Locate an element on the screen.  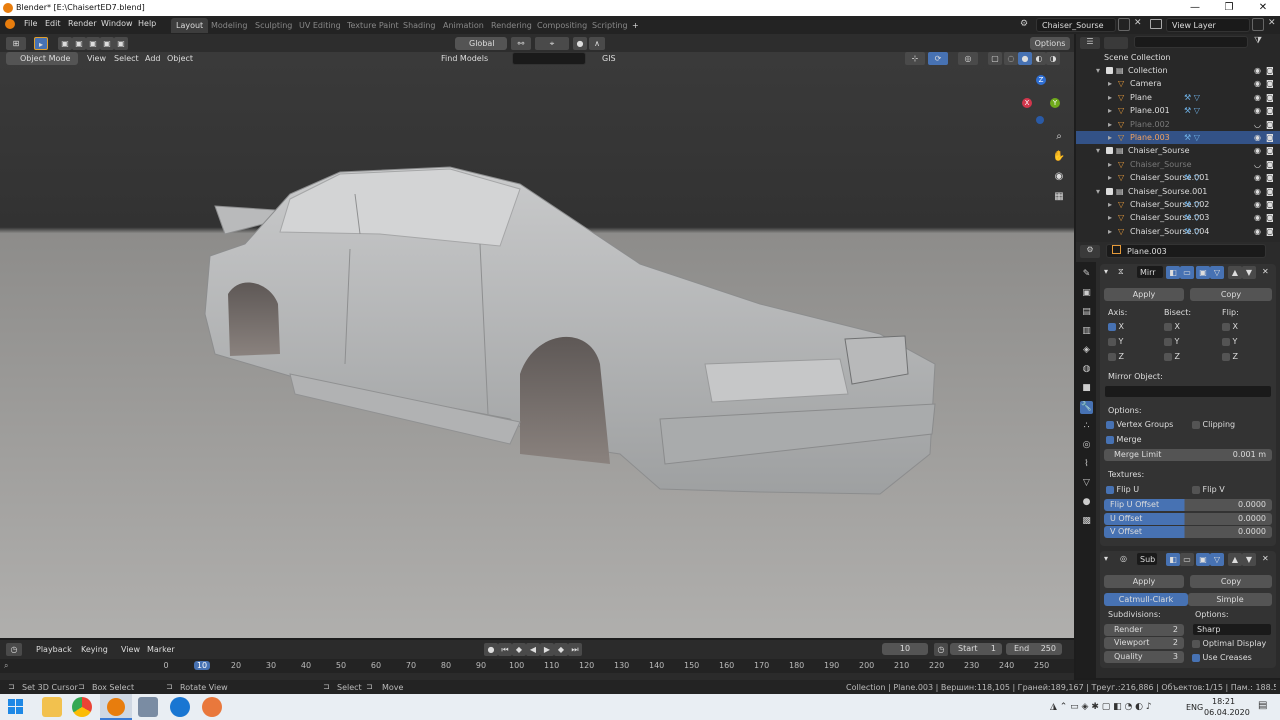
preview-range-icon: ◷ is located at coordinates (941, 649).